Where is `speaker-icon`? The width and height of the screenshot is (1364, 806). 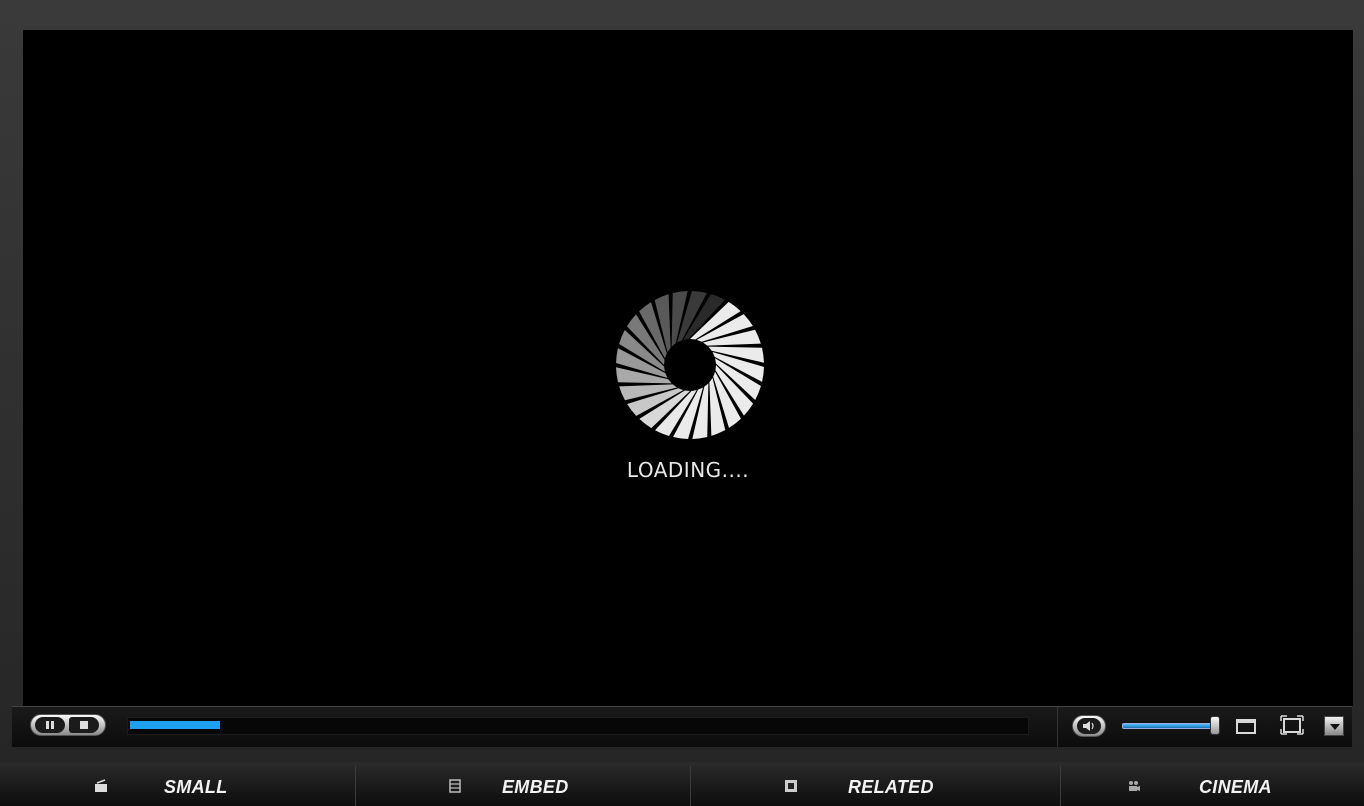
speaker-icon is located at coordinates (1088, 726).